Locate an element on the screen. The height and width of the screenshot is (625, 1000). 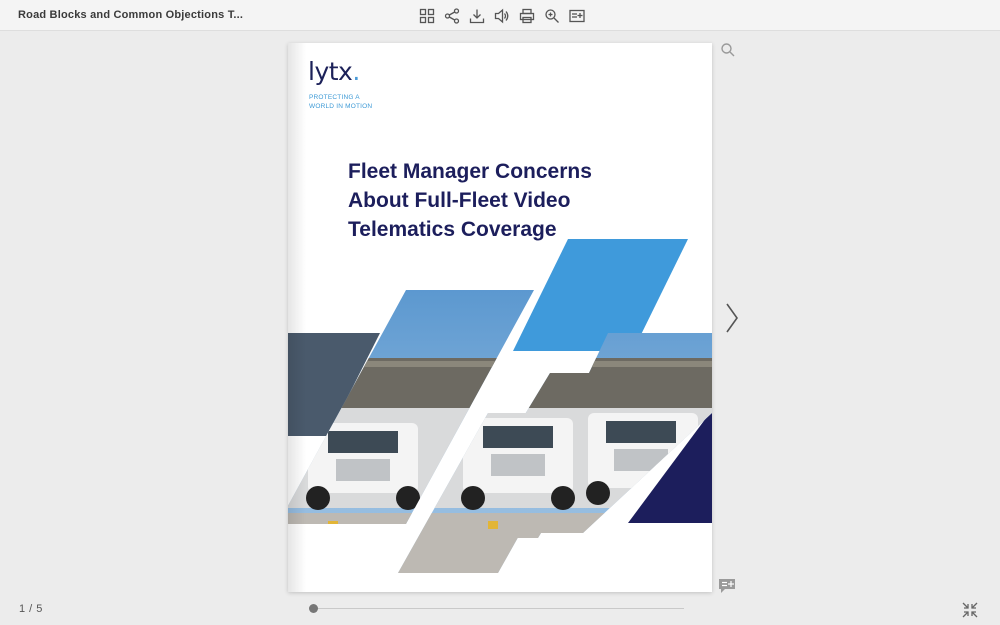
exit-fullscreen-button is located at coordinates (970, 610).